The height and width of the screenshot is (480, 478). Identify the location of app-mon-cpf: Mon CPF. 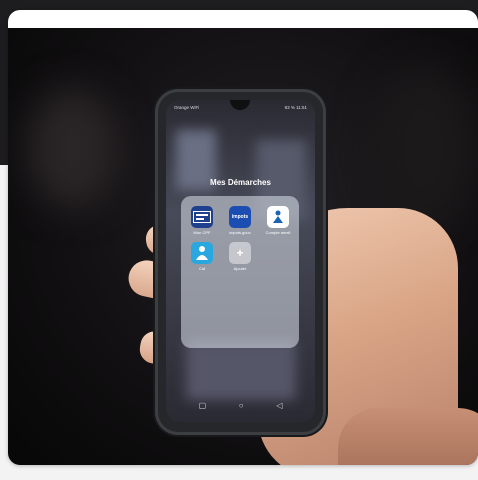
(202, 220).